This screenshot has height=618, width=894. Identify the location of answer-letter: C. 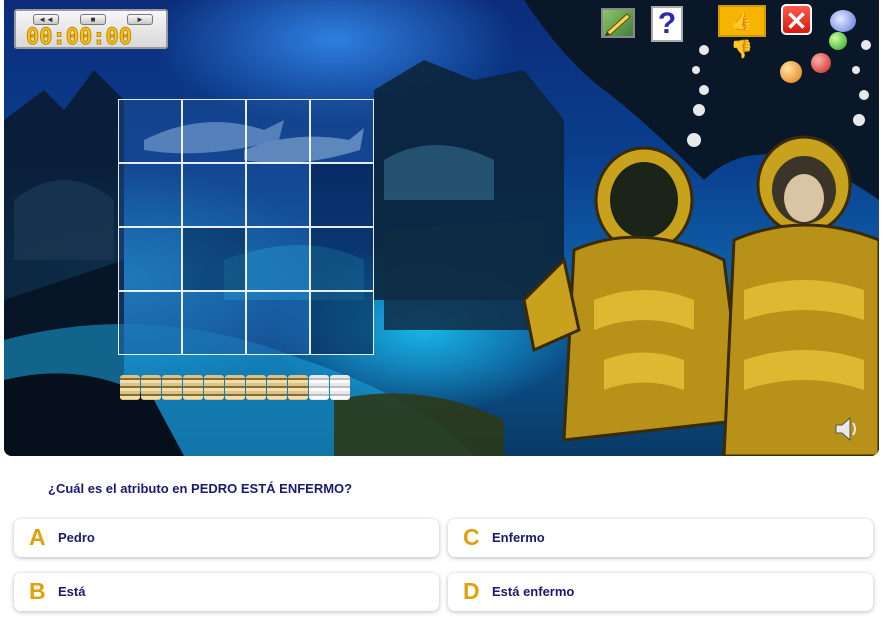
(471, 537).